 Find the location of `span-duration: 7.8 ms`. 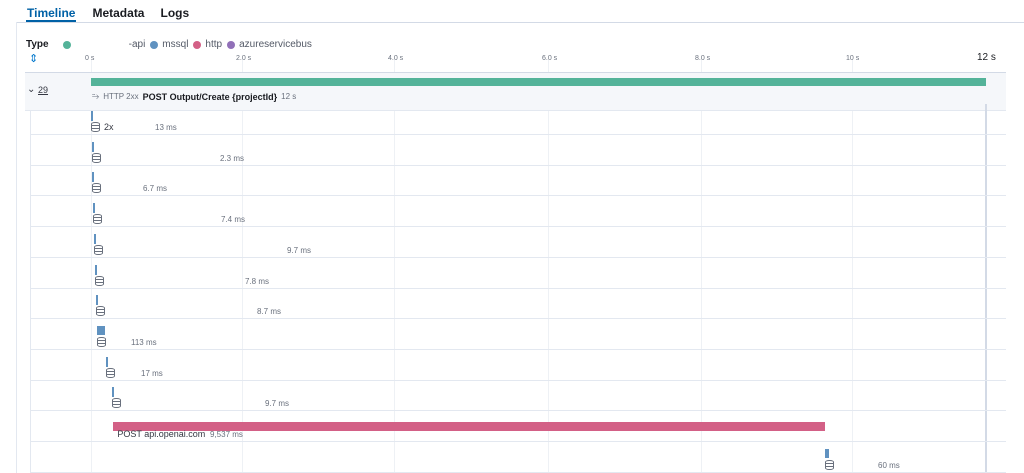

span-duration: 7.8 ms is located at coordinates (257, 281).